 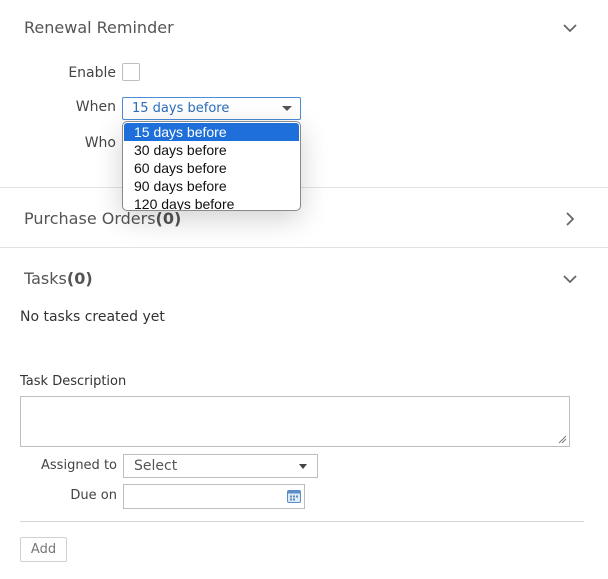 I want to click on when-label: When, so click(x=95, y=107).